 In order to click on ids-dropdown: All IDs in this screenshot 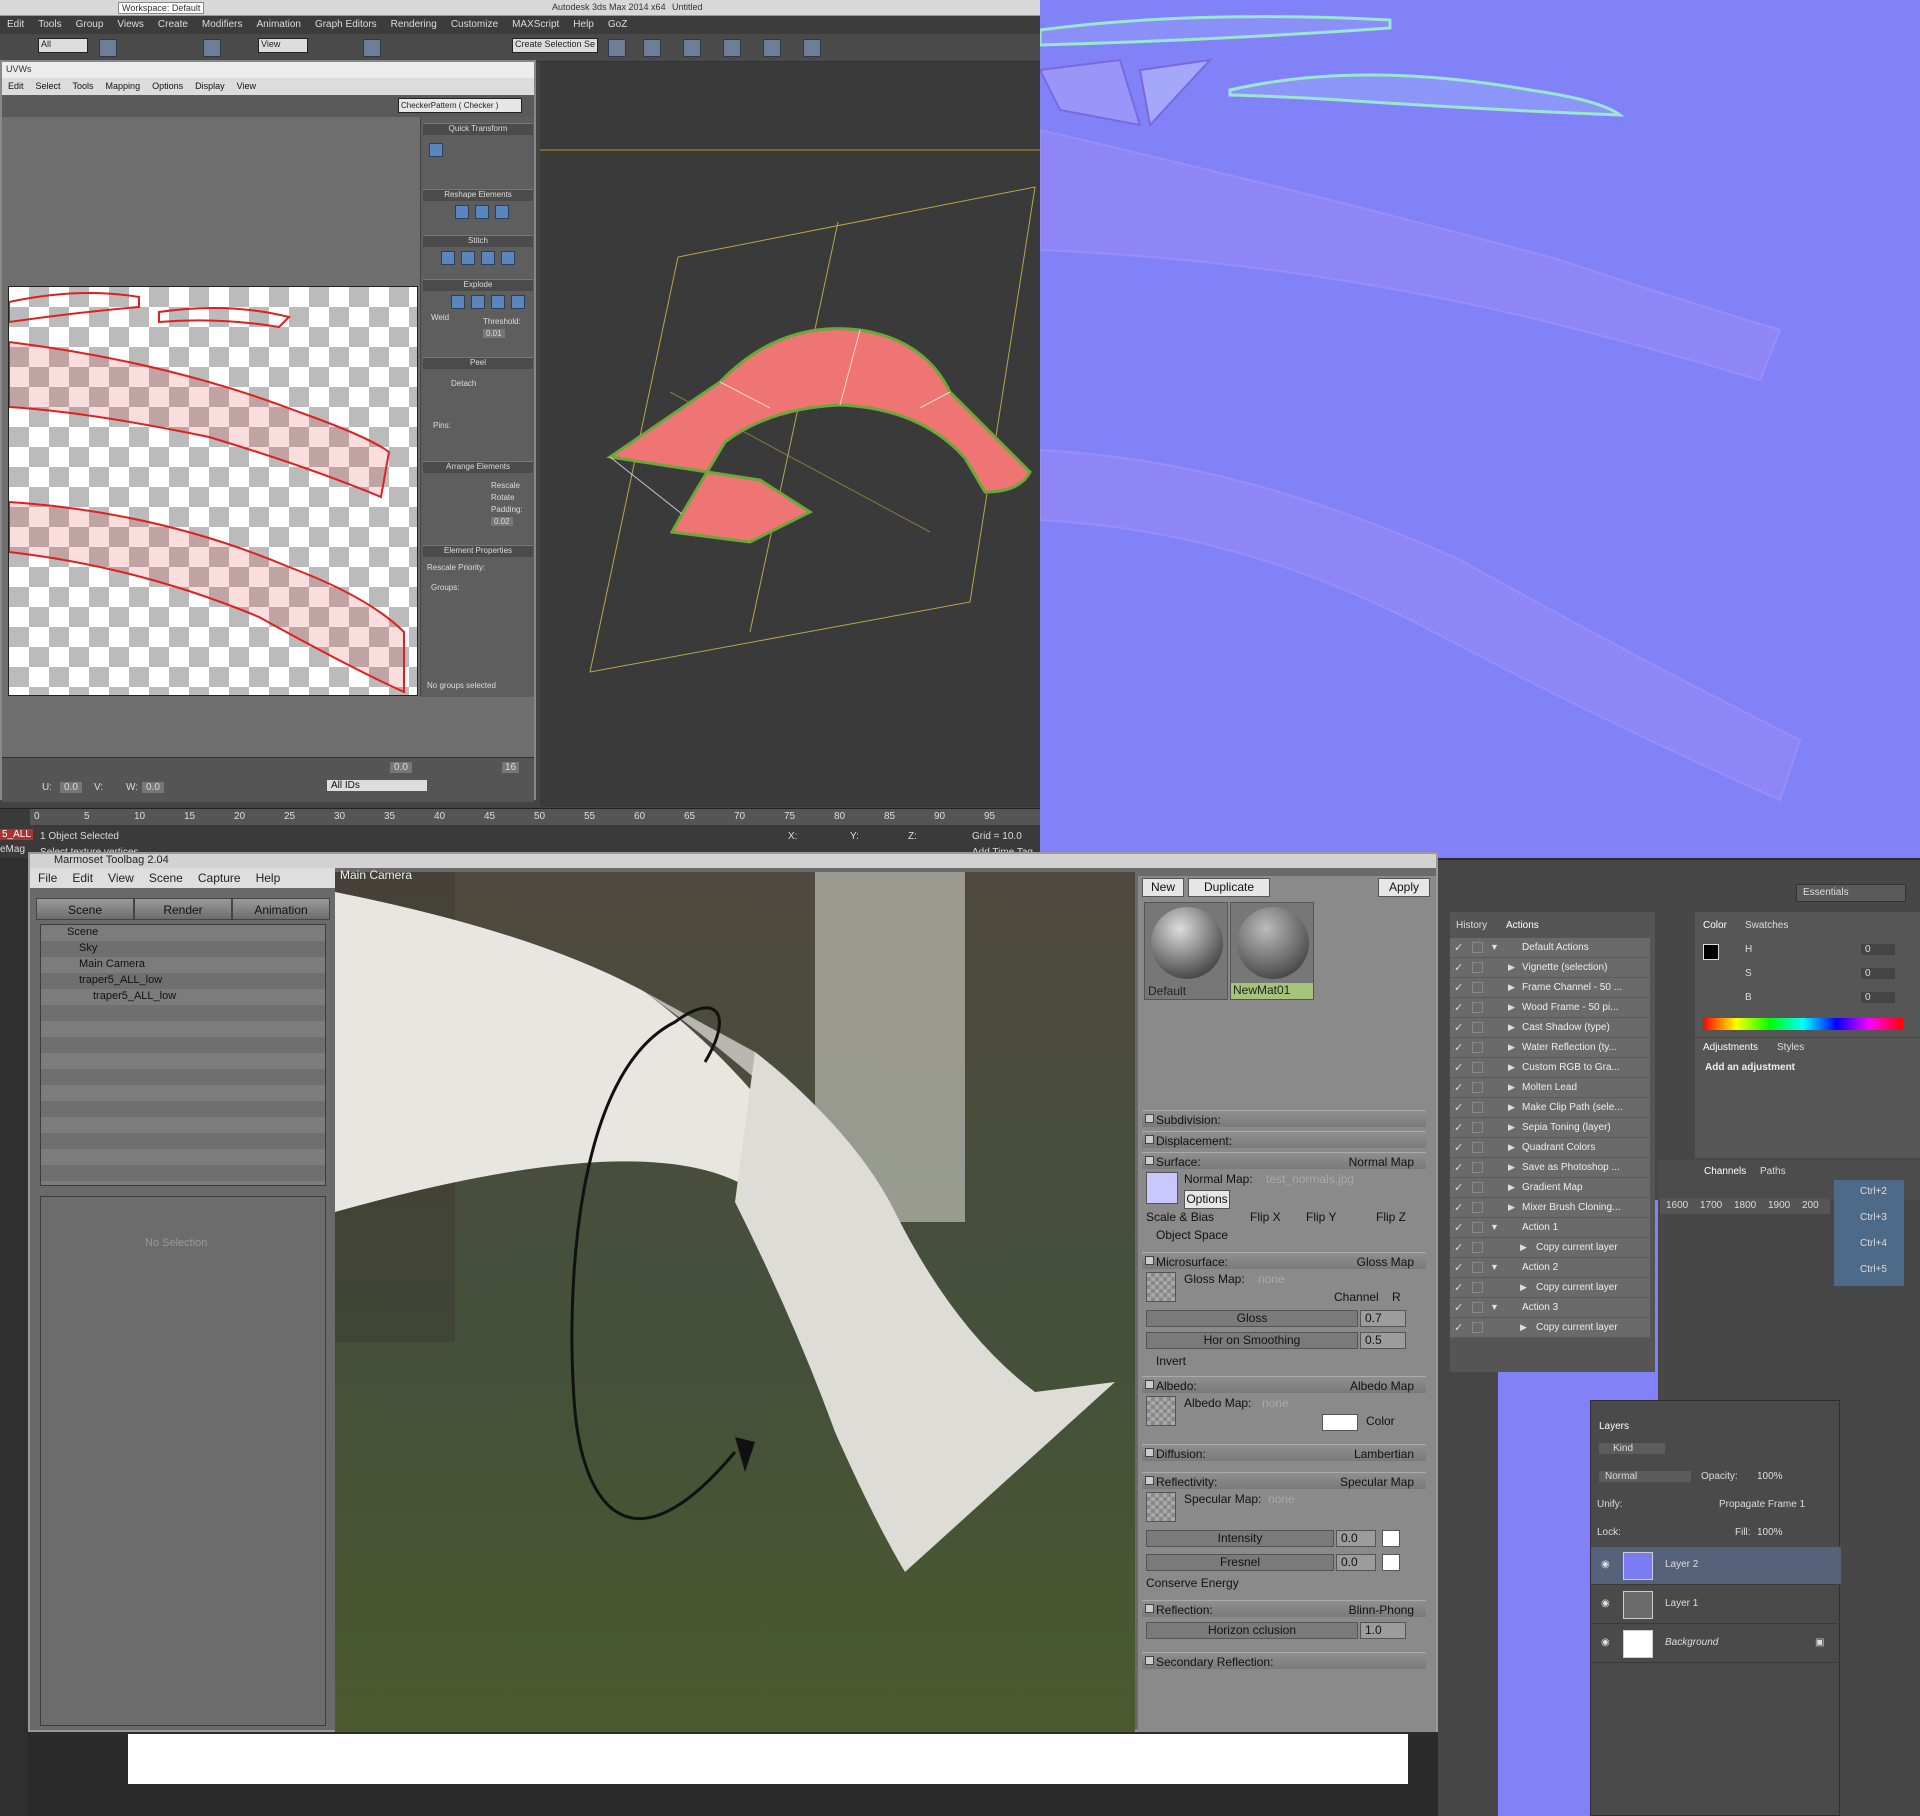, I will do `click(377, 785)`.